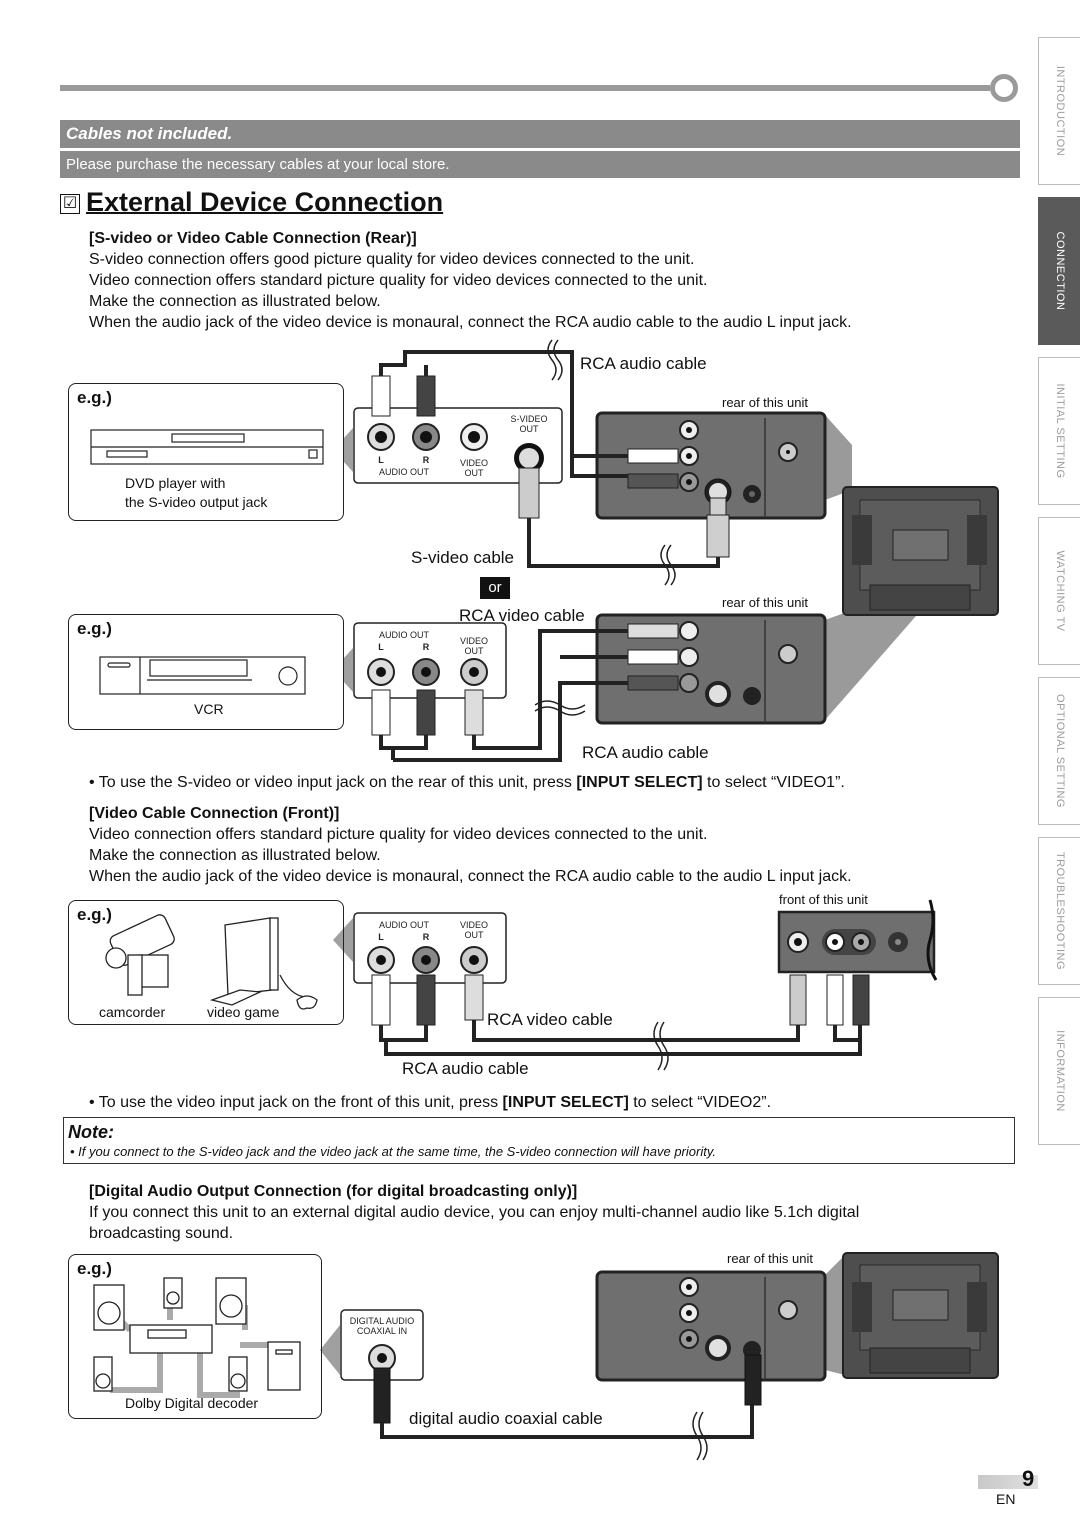 The image size is (1080, 1526). I want to click on front-rca-video-cable-label: RCA video cable, so click(550, 1019).